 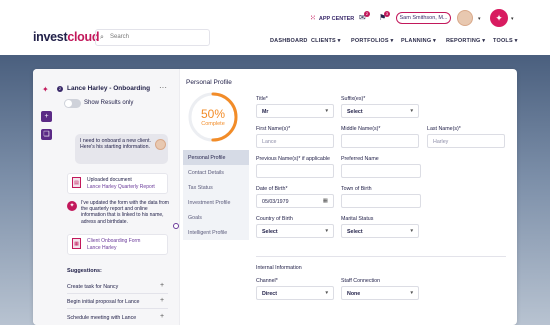 What do you see at coordinates (72, 206) in the screenshot?
I see `ai-sparkle-icon: ✦` at bounding box center [72, 206].